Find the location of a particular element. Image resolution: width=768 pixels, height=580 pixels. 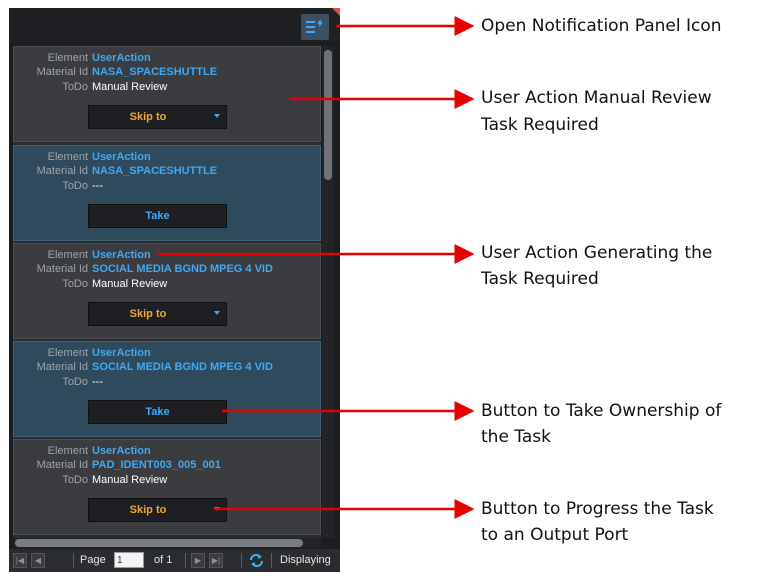

annotation-progress-line1: Button to Progress the Task is located at coordinates (597, 509).